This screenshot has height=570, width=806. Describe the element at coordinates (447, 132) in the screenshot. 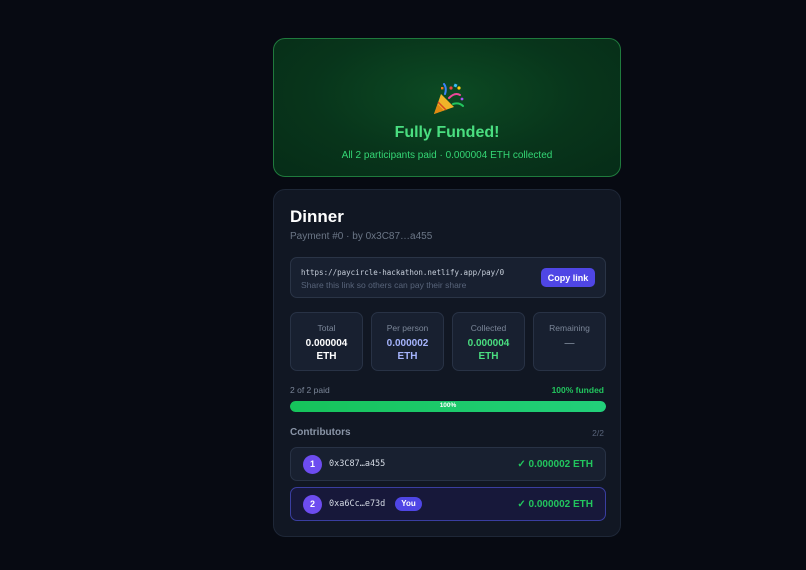

I see `banner-title: Fully Funded!` at that location.